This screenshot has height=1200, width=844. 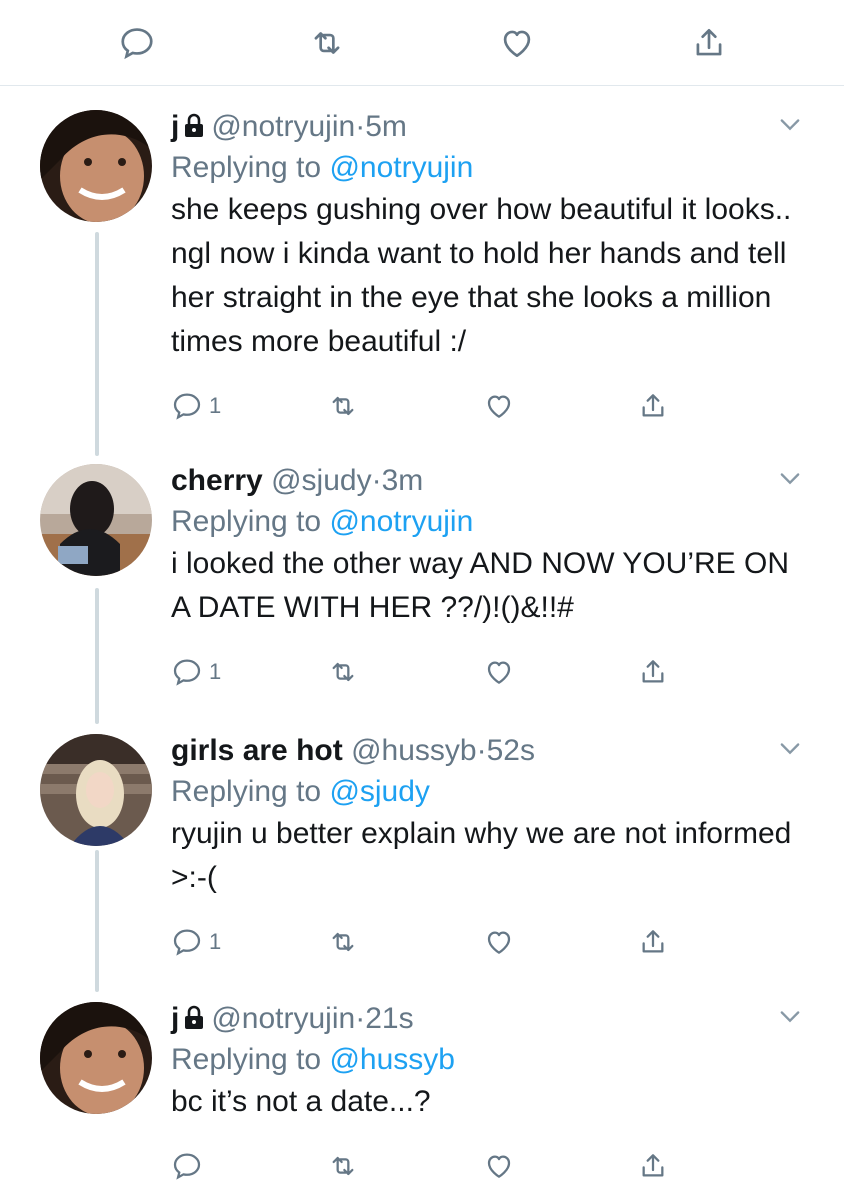 What do you see at coordinates (414, 750) in the screenshot?
I see `user-handle: @hussyb` at bounding box center [414, 750].